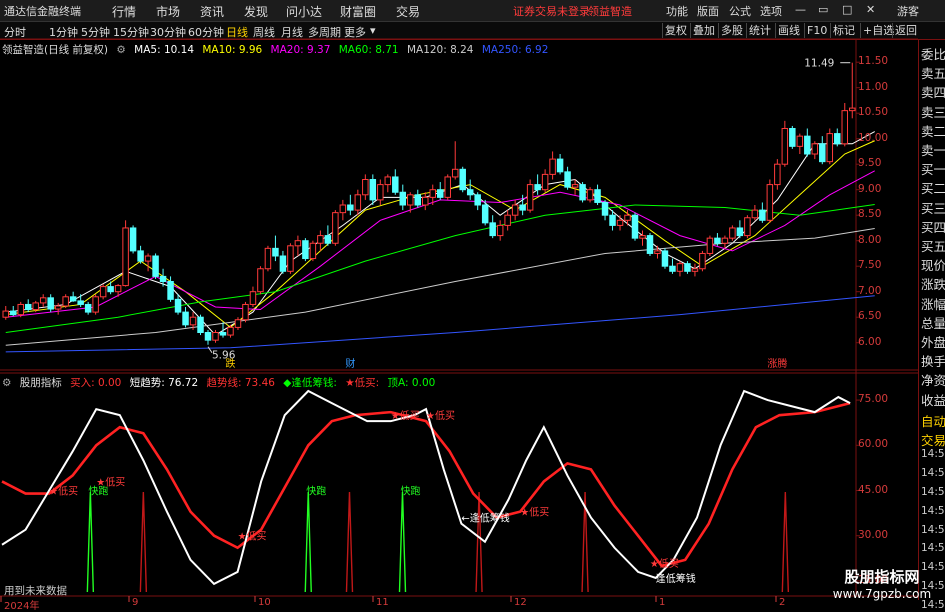 The image size is (945, 612). I want to click on quote-panel-item: 买四, so click(933, 226).